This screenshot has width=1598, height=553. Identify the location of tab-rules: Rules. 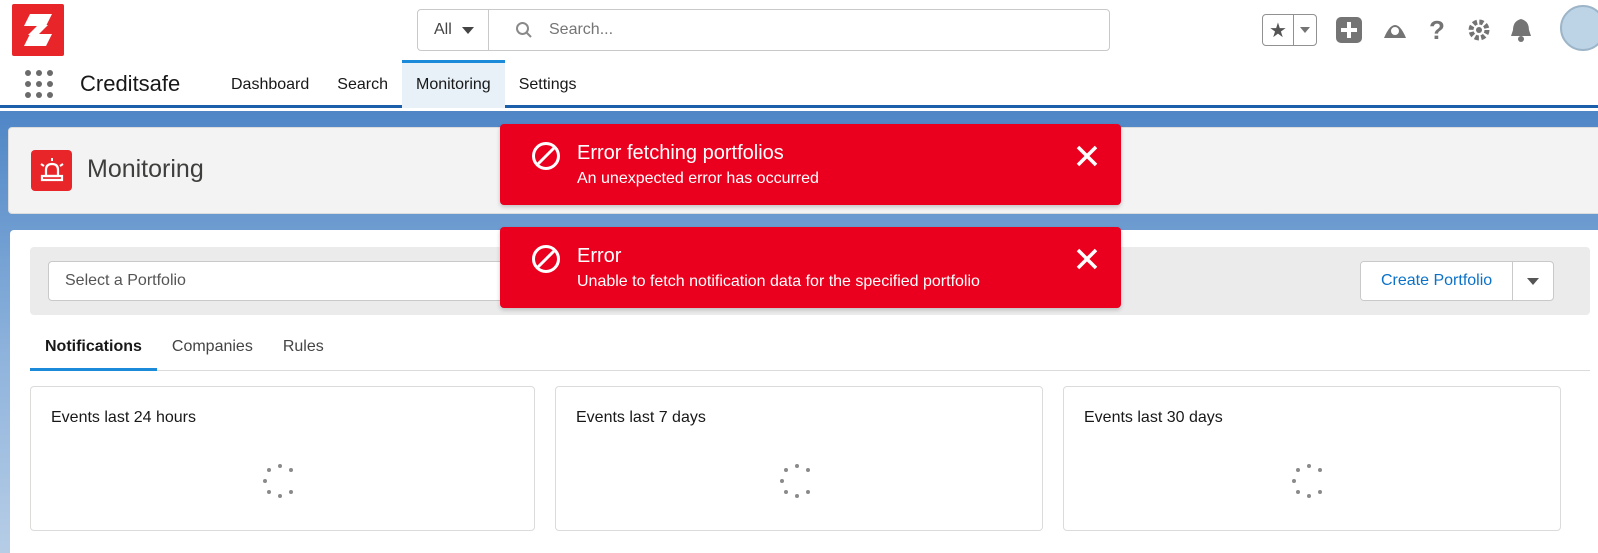
(303, 348).